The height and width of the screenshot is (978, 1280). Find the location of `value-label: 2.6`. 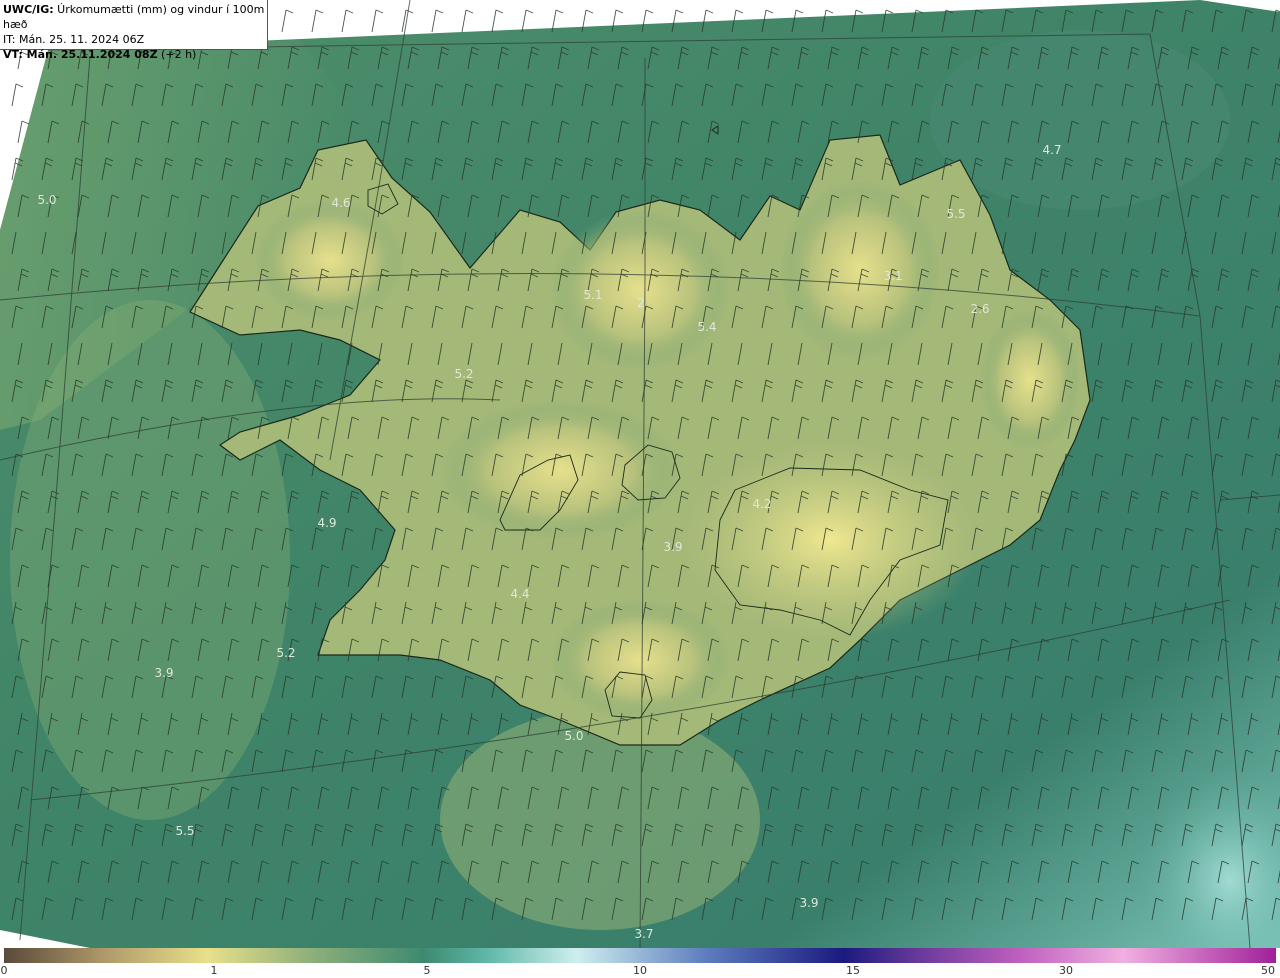

value-label: 2.6 is located at coordinates (979, 309).